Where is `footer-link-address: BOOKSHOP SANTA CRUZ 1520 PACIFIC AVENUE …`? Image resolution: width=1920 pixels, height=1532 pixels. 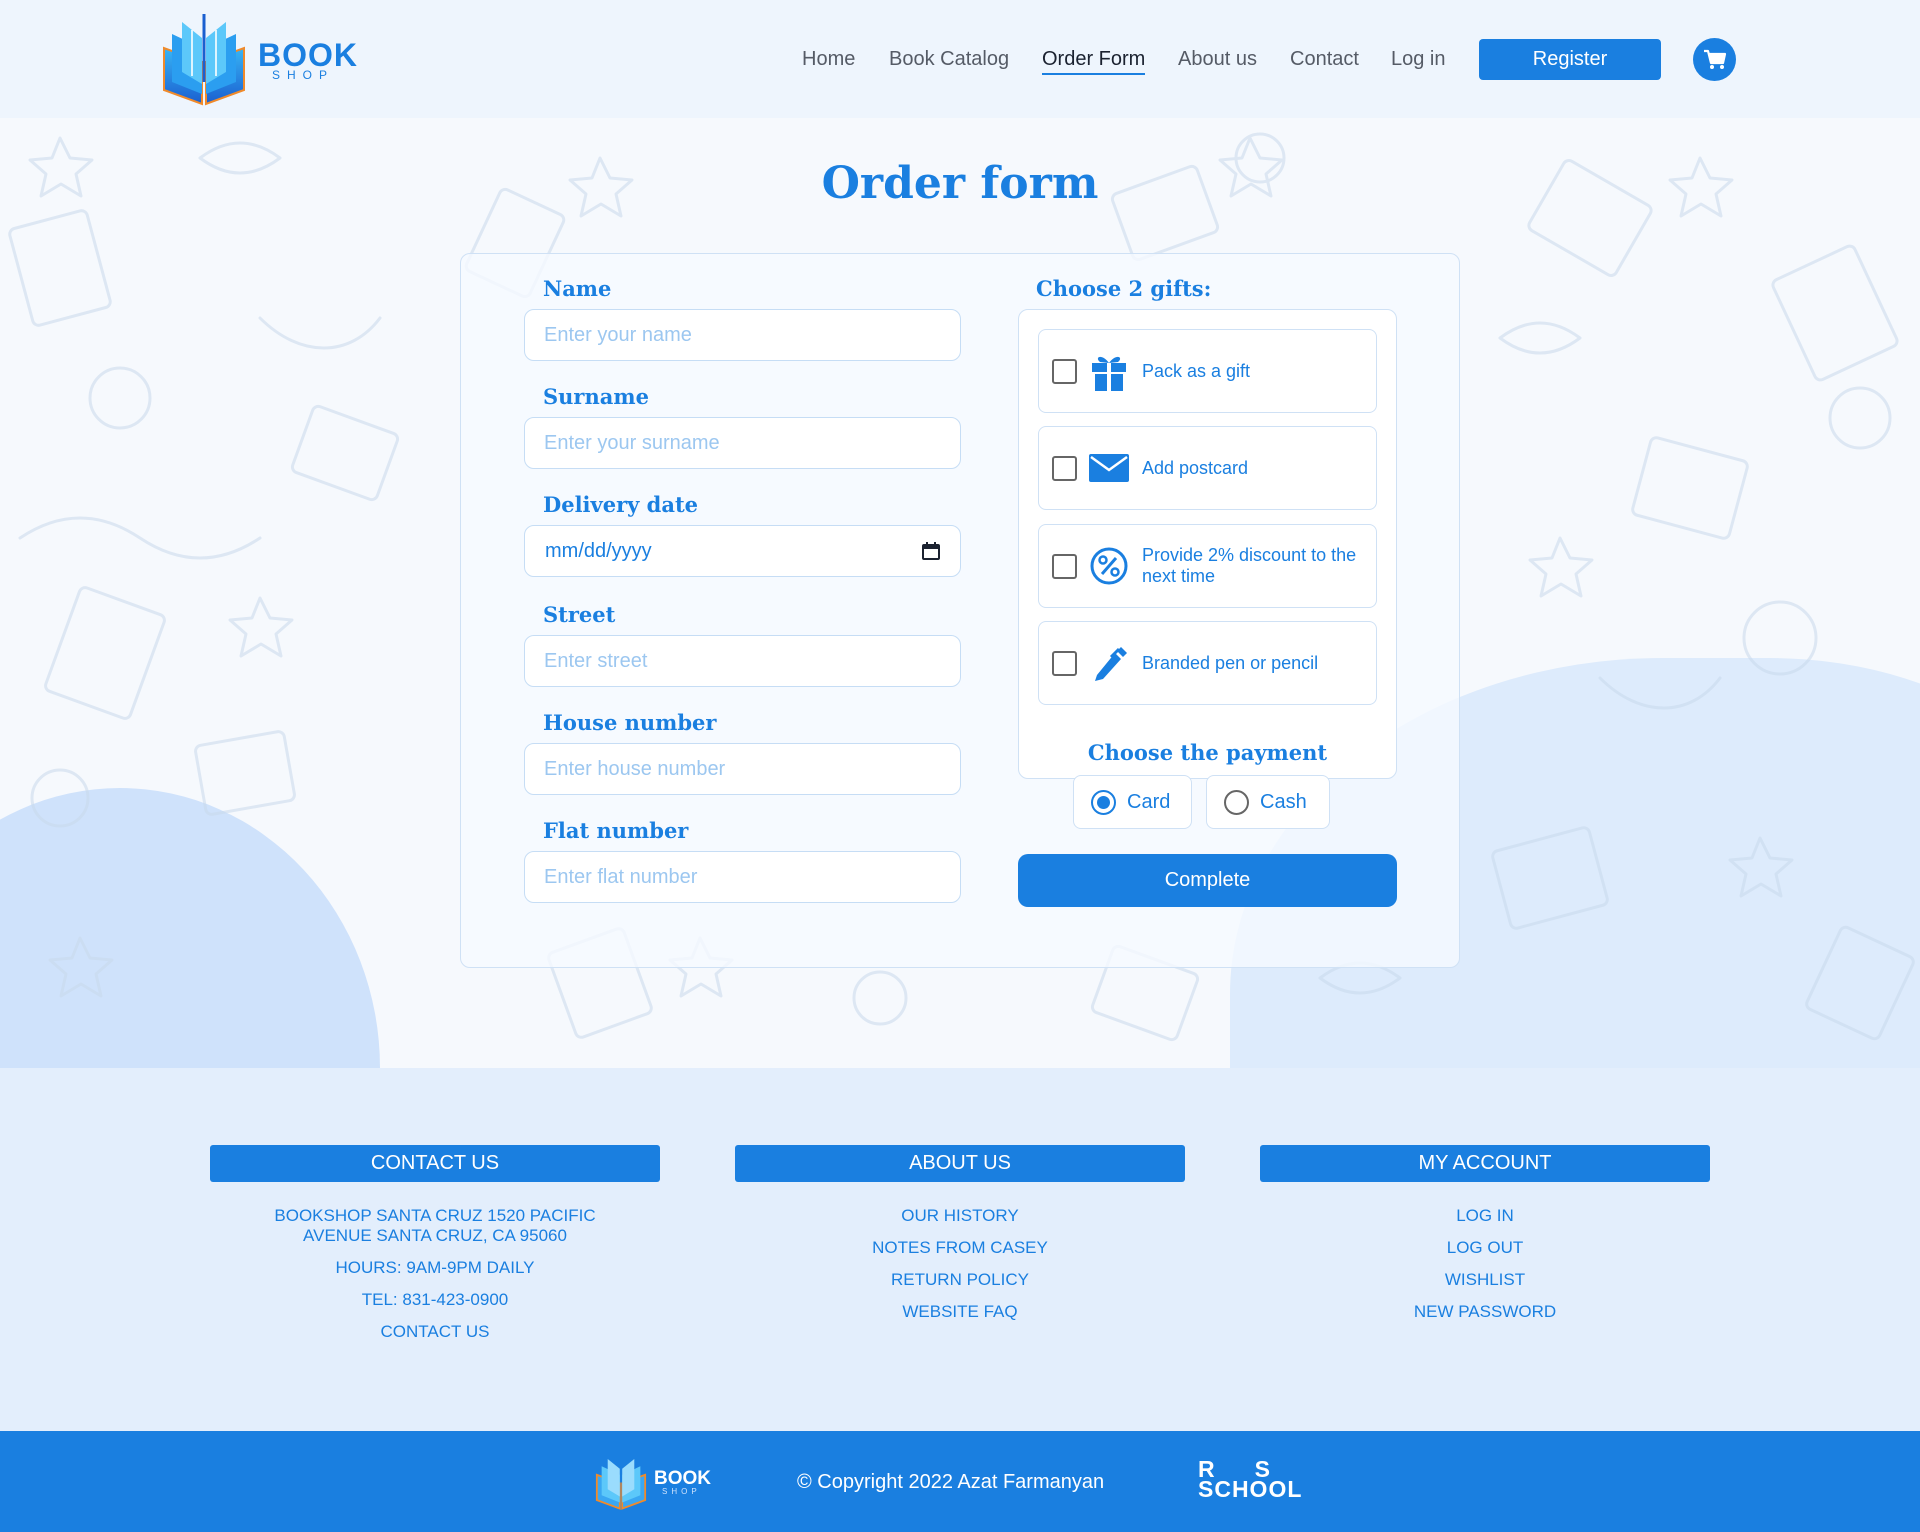 footer-link-address: BOOKSHOP SANTA CRUZ 1520 PACIFIC AVENUE … is located at coordinates (435, 1226).